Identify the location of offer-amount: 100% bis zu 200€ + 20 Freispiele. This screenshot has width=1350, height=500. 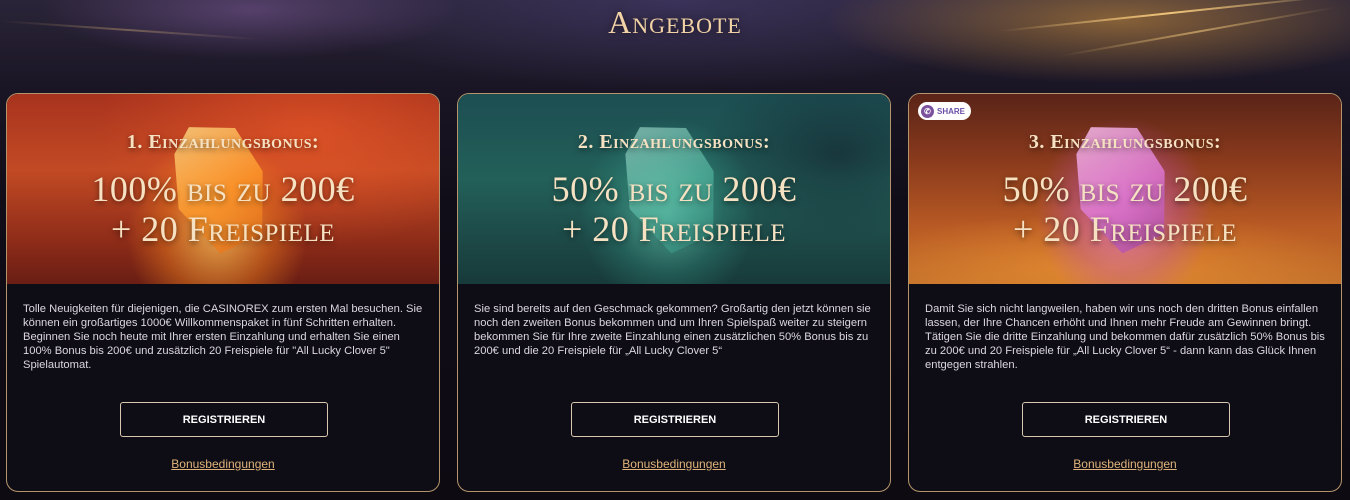
(223, 209).